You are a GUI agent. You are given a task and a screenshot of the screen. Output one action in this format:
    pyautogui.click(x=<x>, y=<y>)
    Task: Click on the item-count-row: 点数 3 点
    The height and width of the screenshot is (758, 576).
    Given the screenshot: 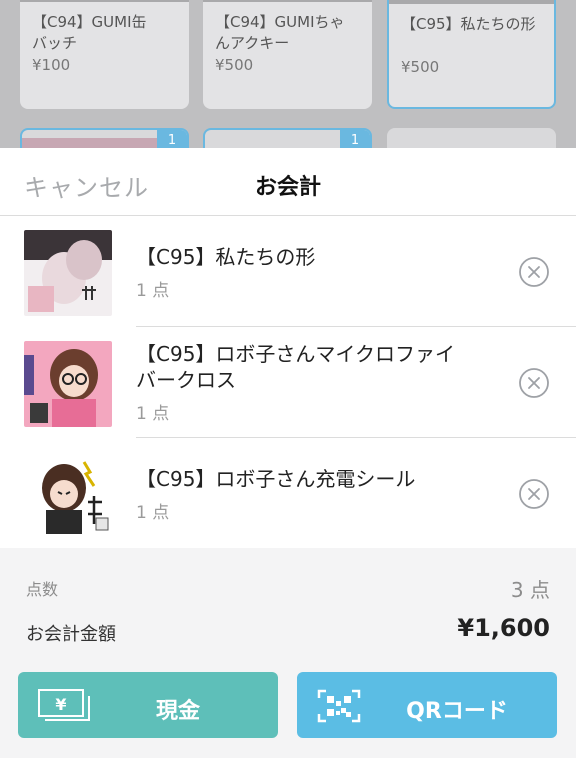 What is the action you would take?
    pyautogui.click(x=288, y=589)
    